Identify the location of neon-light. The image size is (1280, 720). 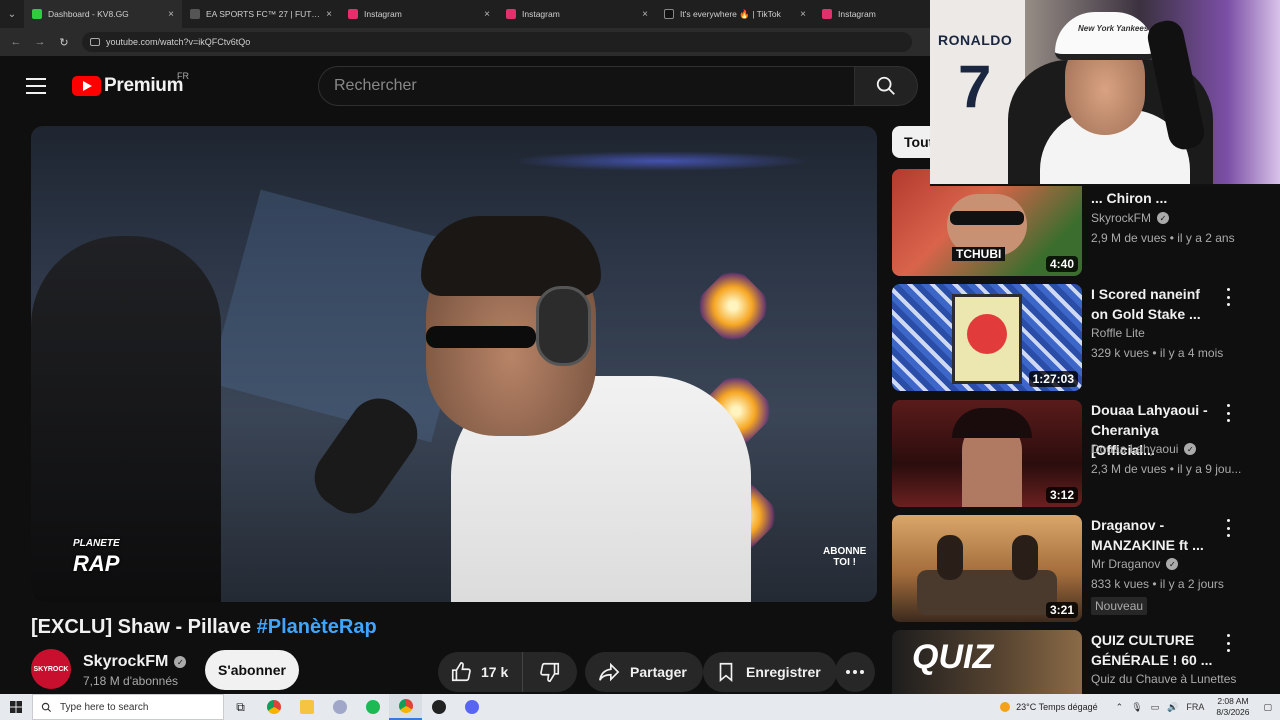
(733, 306).